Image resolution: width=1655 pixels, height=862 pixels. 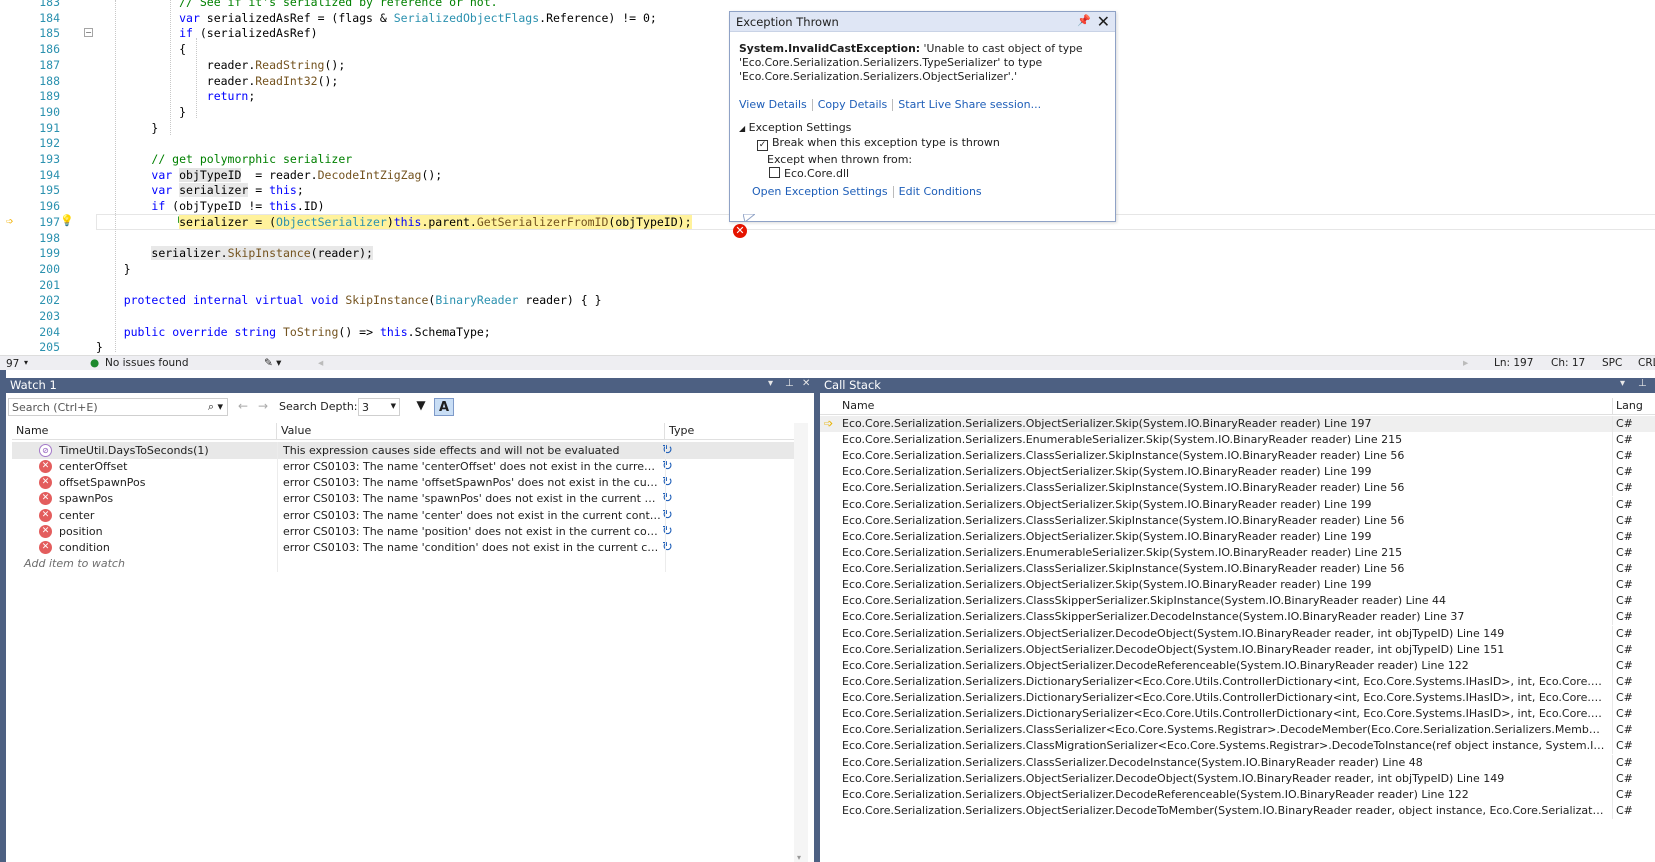 What do you see at coordinates (118, 407) in the screenshot?
I see `watch-search-input: Search (Ctrl+E) ⌕ ▾` at bounding box center [118, 407].